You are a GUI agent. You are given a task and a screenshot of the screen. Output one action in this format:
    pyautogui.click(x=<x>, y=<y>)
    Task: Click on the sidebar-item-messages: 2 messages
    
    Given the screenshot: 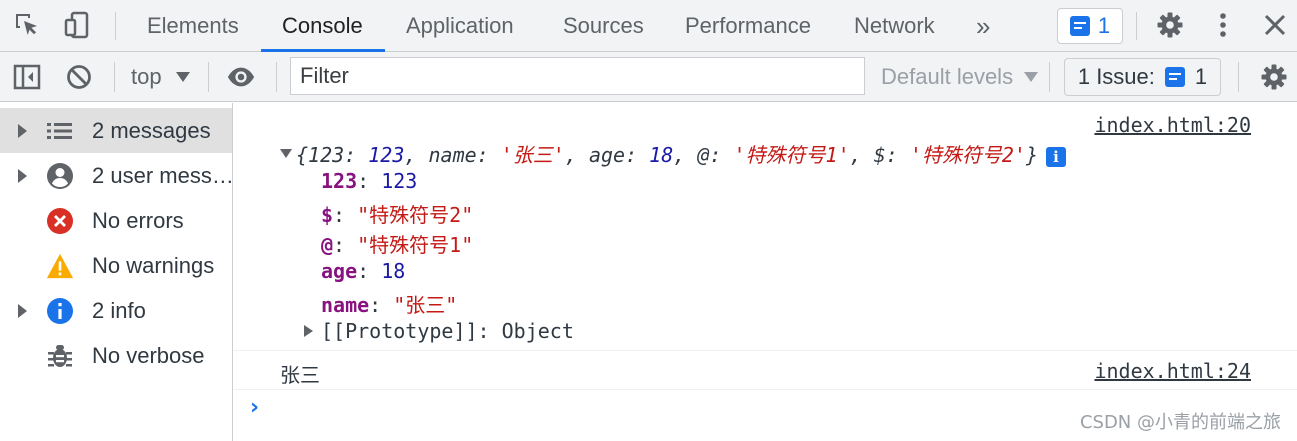 What is the action you would take?
    pyautogui.click(x=116, y=130)
    